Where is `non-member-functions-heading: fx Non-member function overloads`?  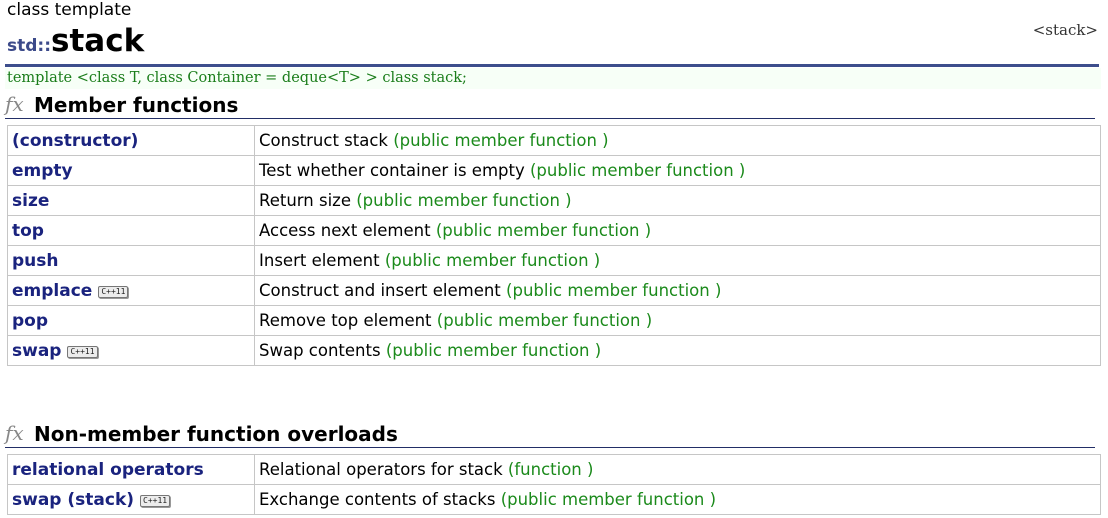
non-member-functions-heading: fx Non-member function overloads is located at coordinates (550, 434).